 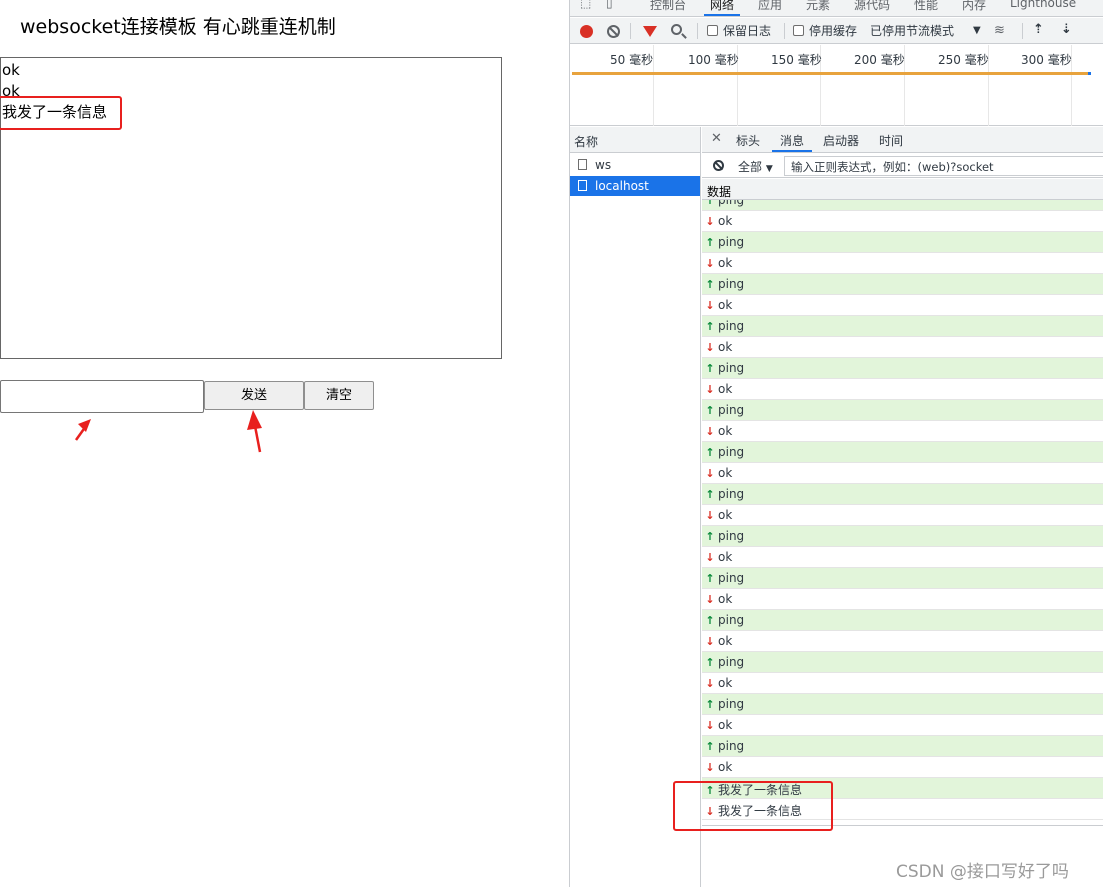 I want to click on clear-messages-icon, so click(x=718, y=165).